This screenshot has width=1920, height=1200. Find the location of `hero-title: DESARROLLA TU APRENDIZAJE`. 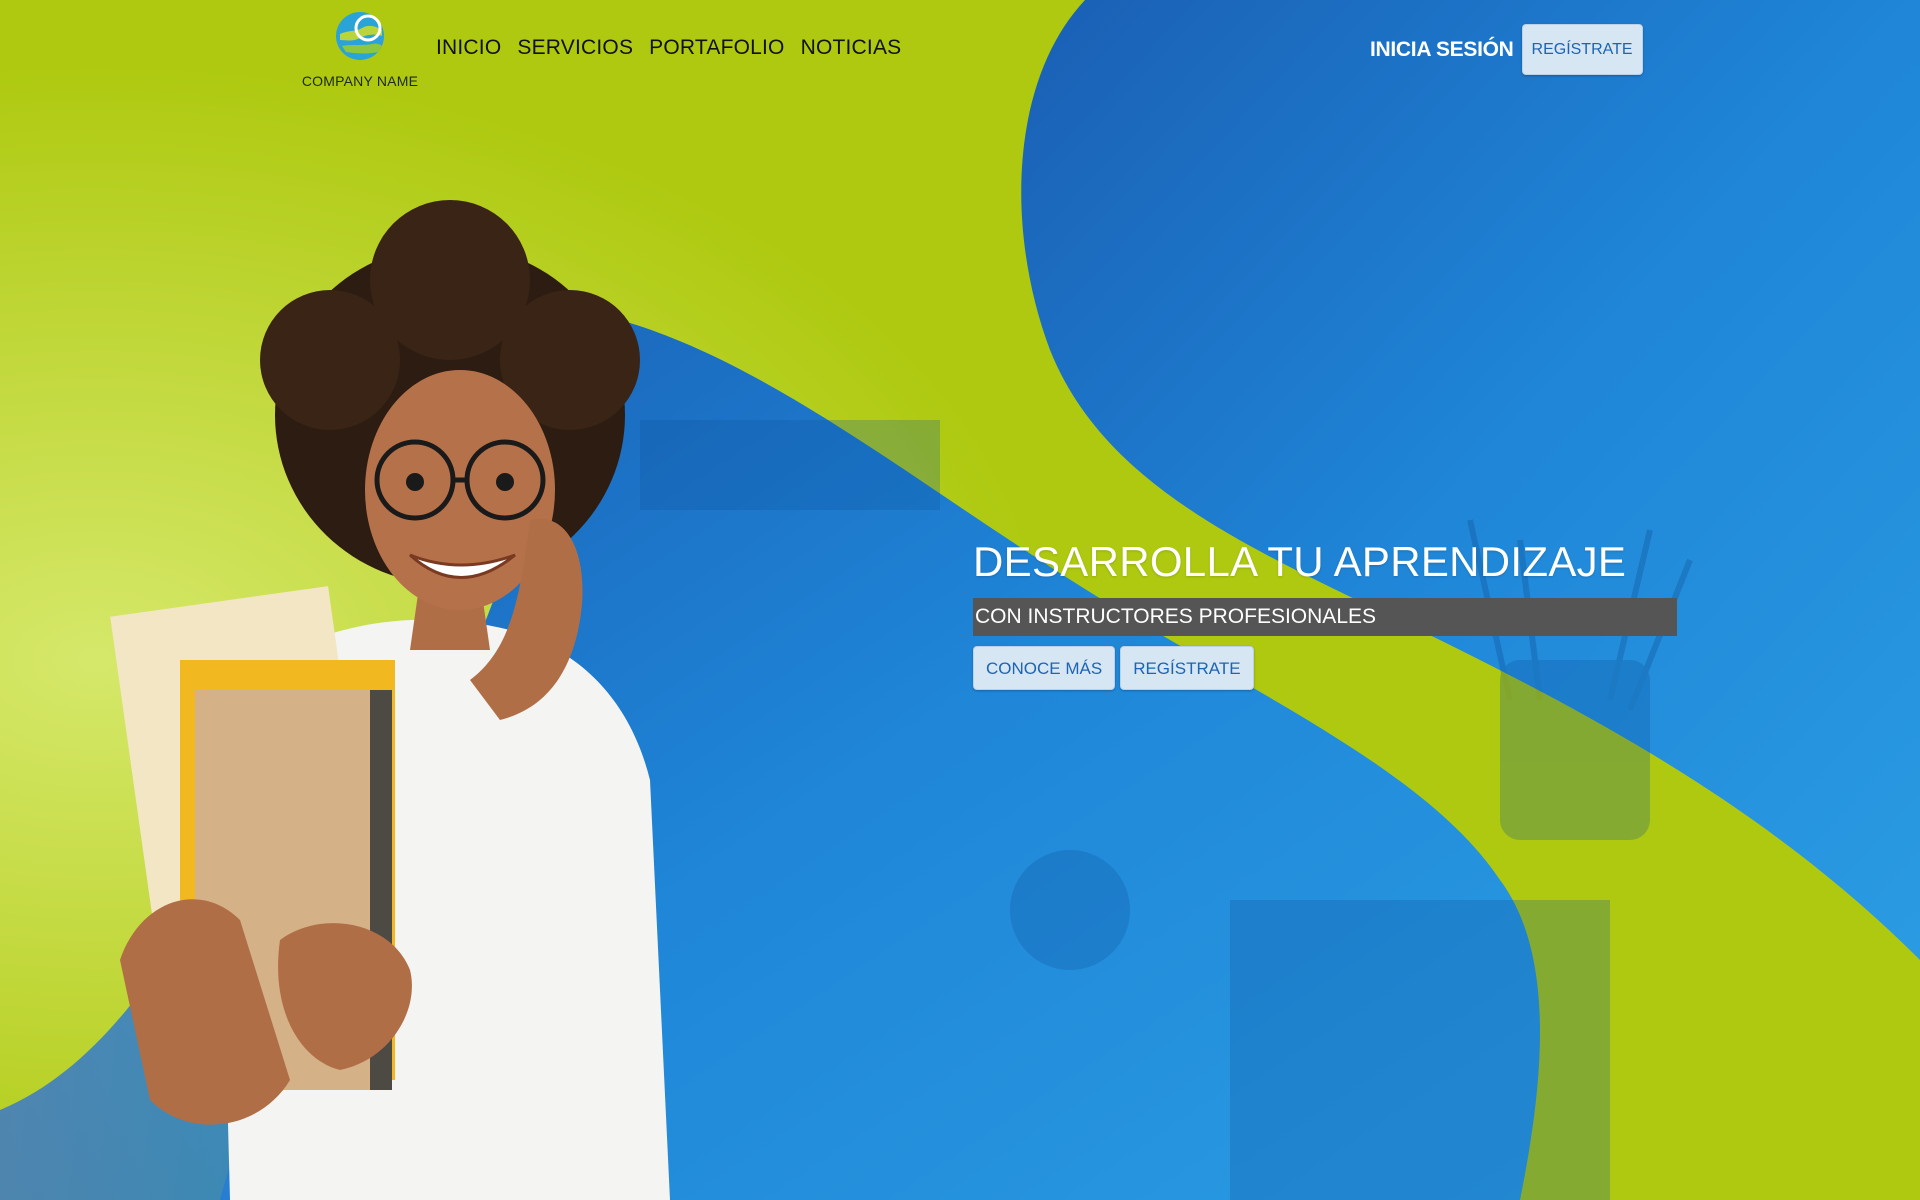

hero-title: DESARROLLA TU APRENDIZAJE is located at coordinates (1300, 561).